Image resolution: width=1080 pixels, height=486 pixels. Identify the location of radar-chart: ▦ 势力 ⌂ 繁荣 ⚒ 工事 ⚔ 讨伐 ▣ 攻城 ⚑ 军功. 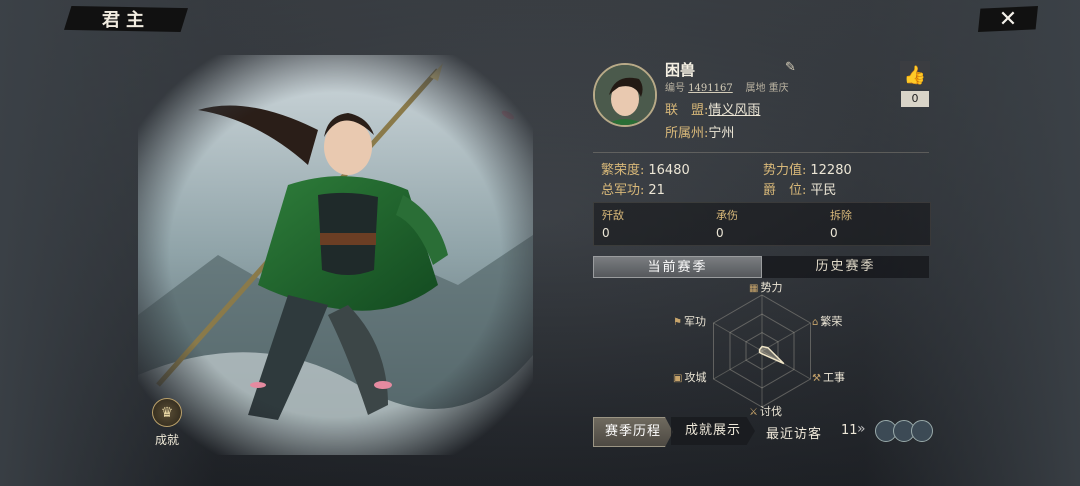
(762, 351).